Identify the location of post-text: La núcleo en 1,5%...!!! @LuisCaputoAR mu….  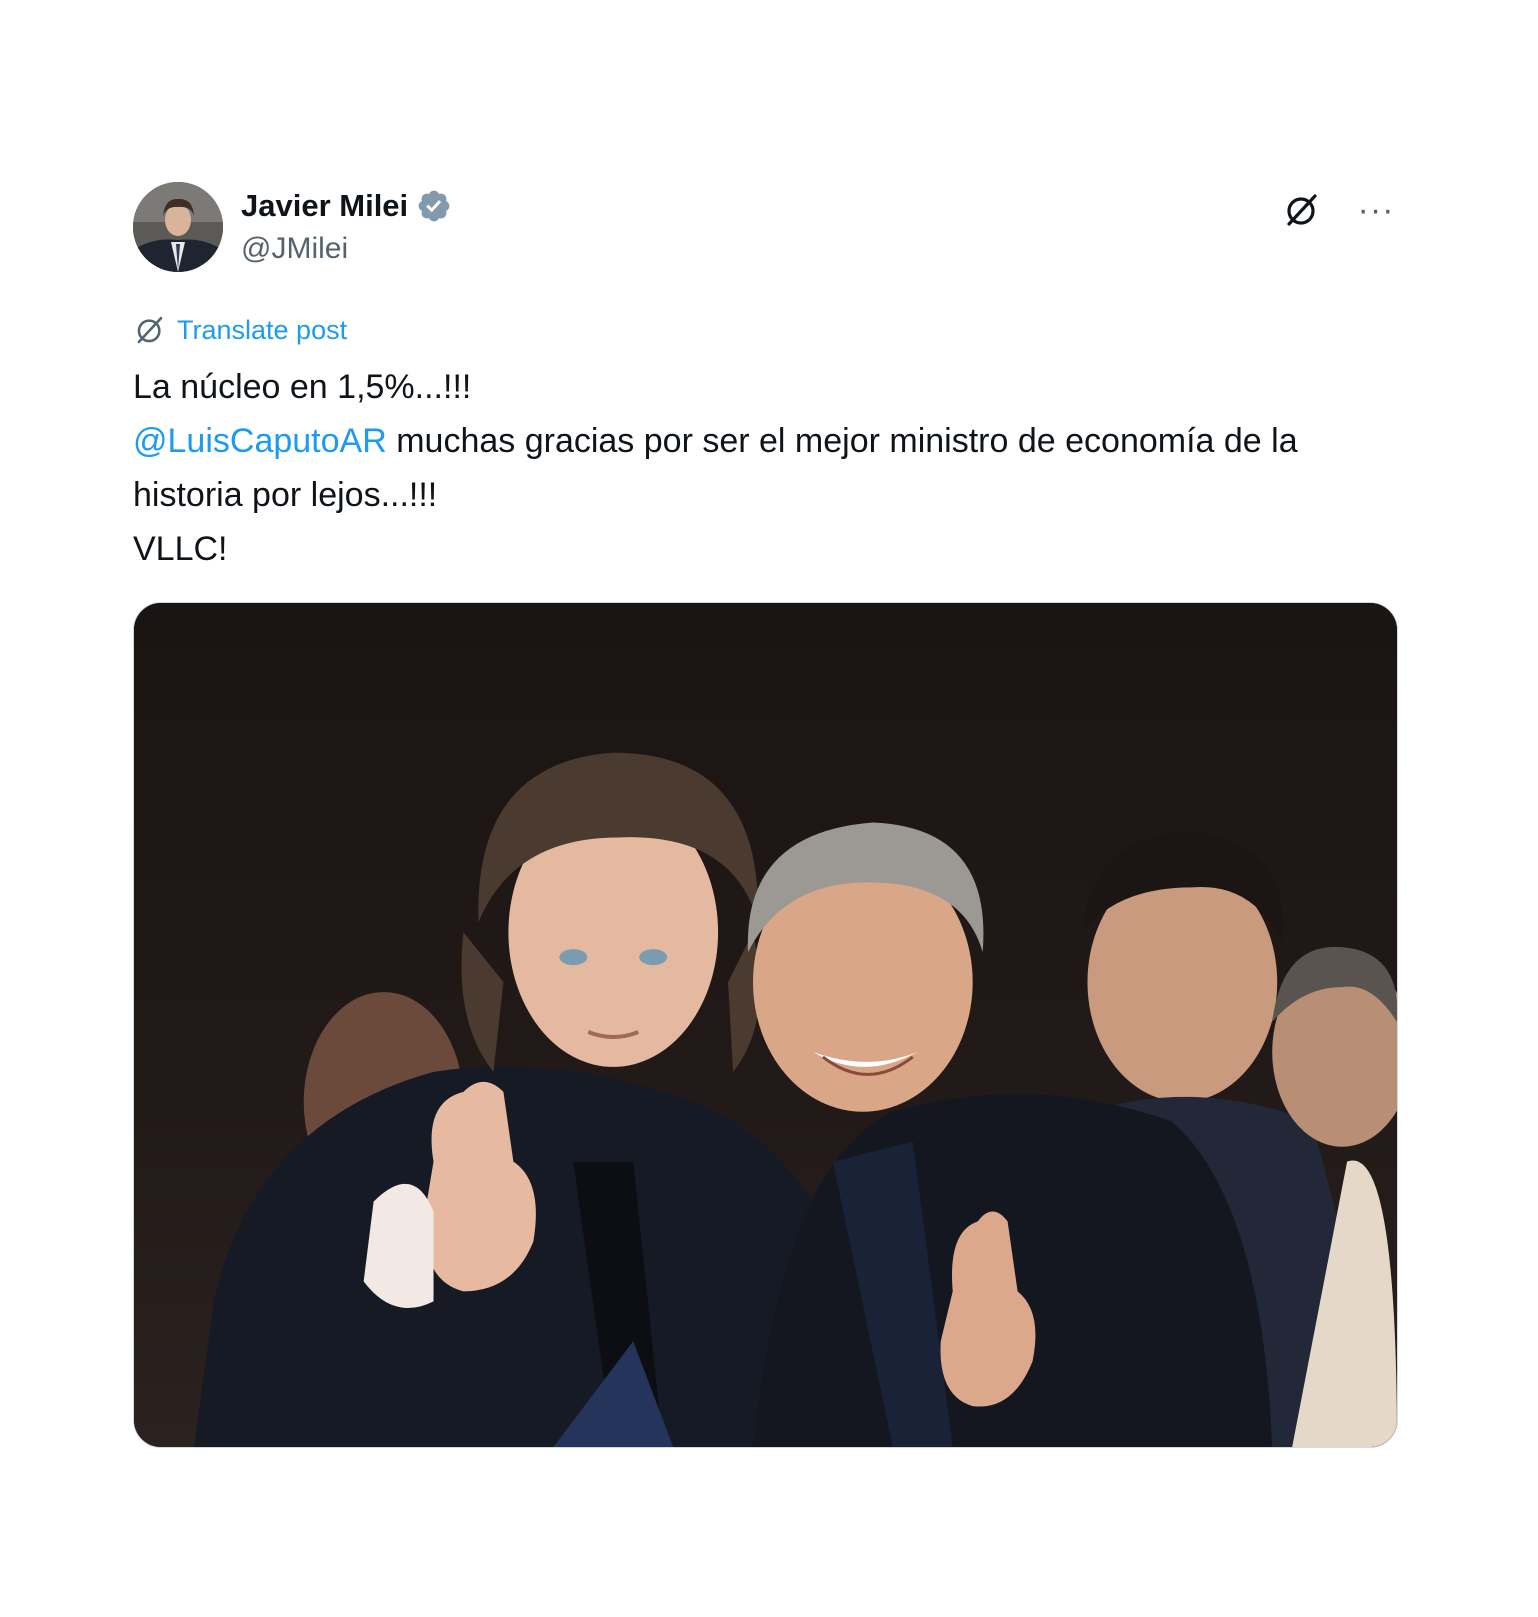
(765, 468).